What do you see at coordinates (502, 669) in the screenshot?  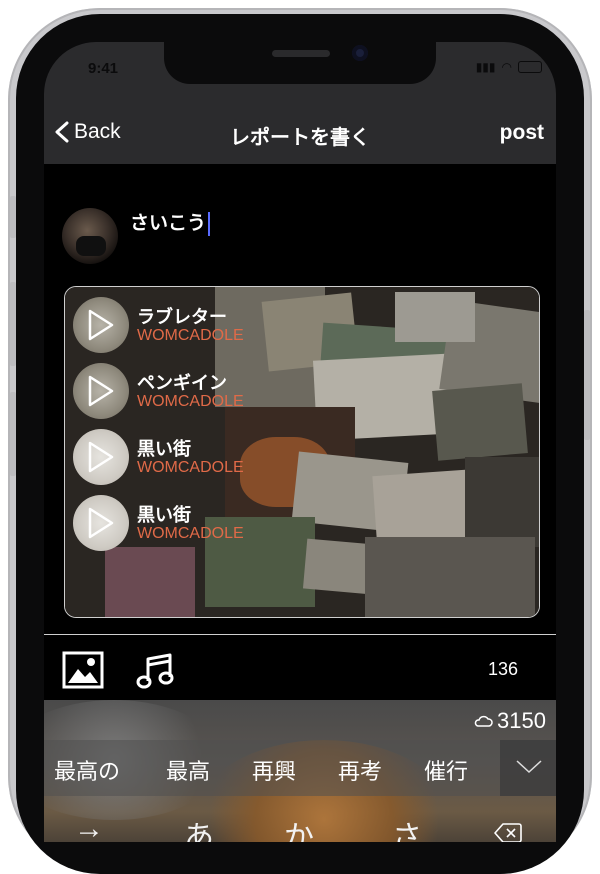 I see `character-count: 136` at bounding box center [502, 669].